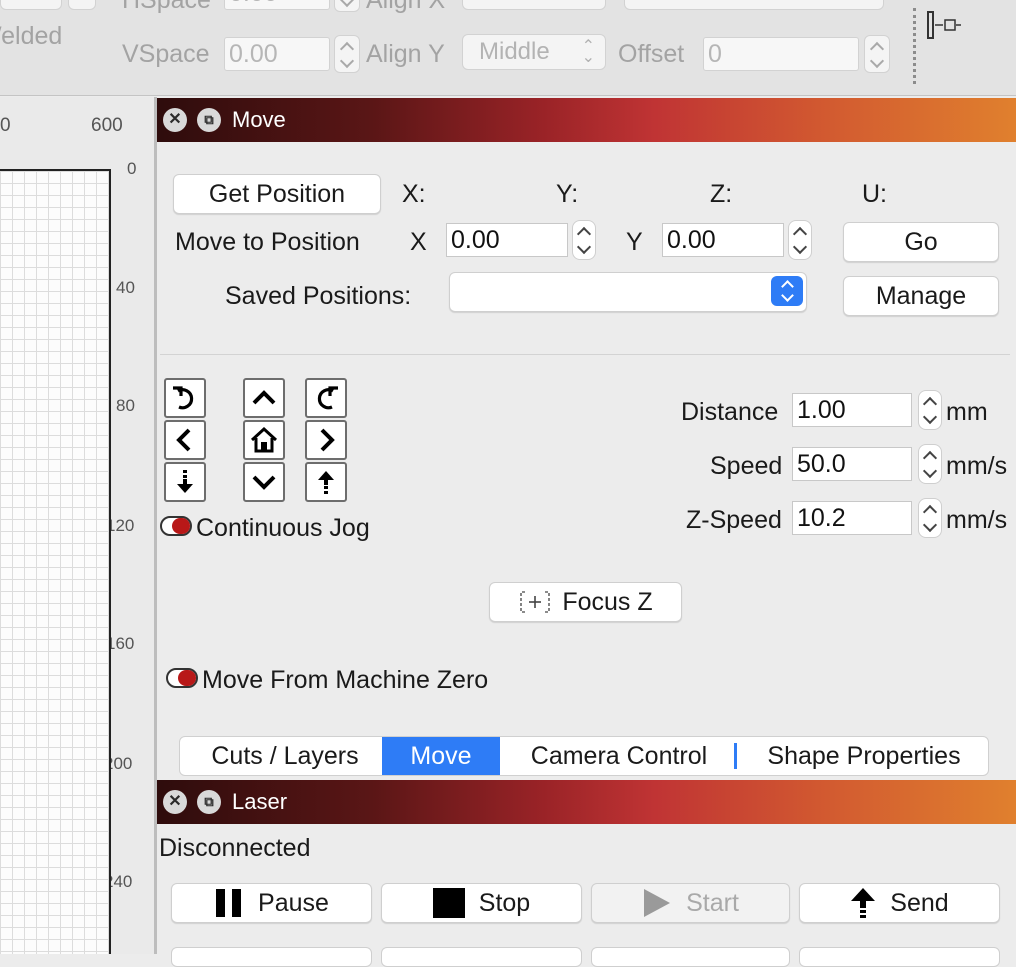 This screenshot has width=1016, height=967. I want to click on align-x-label: Align X, so click(406, 7).